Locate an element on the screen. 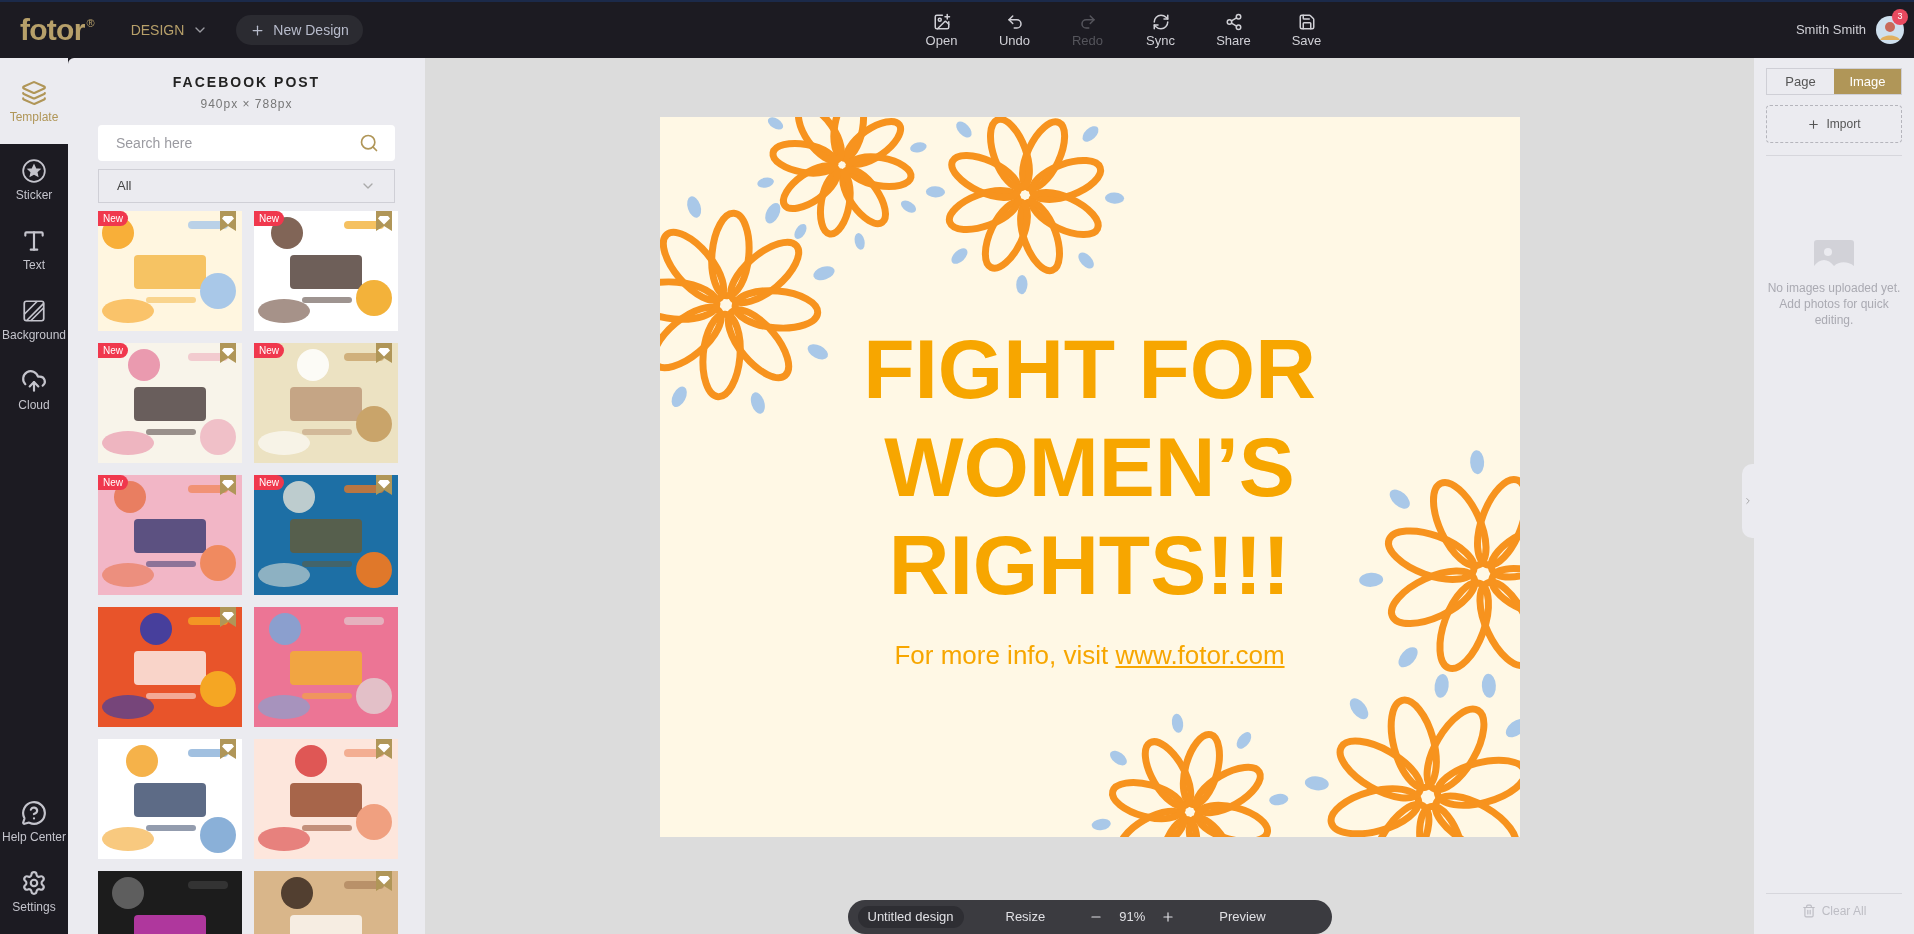 The image size is (1914, 934). image-placeholder-icon is located at coordinates (1834, 256).